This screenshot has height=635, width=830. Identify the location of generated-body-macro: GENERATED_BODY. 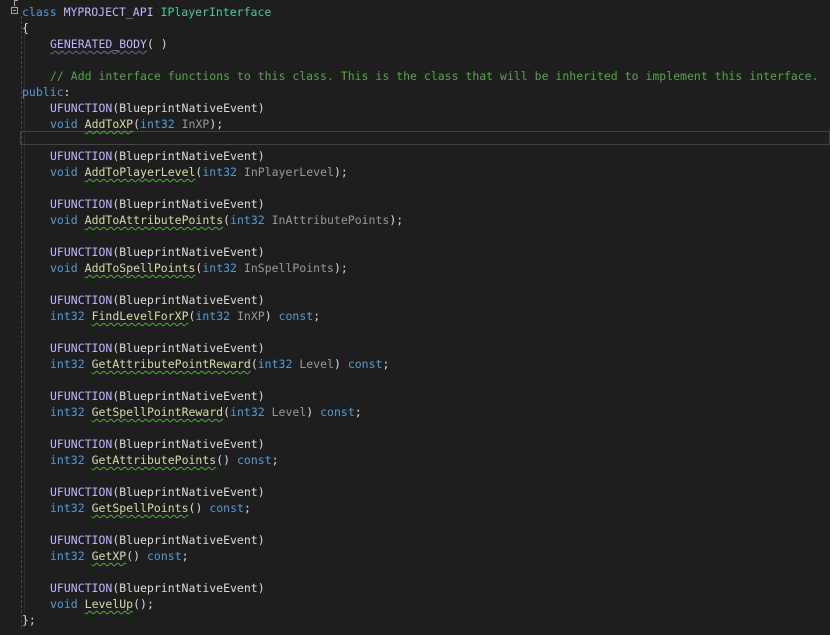
(98, 44).